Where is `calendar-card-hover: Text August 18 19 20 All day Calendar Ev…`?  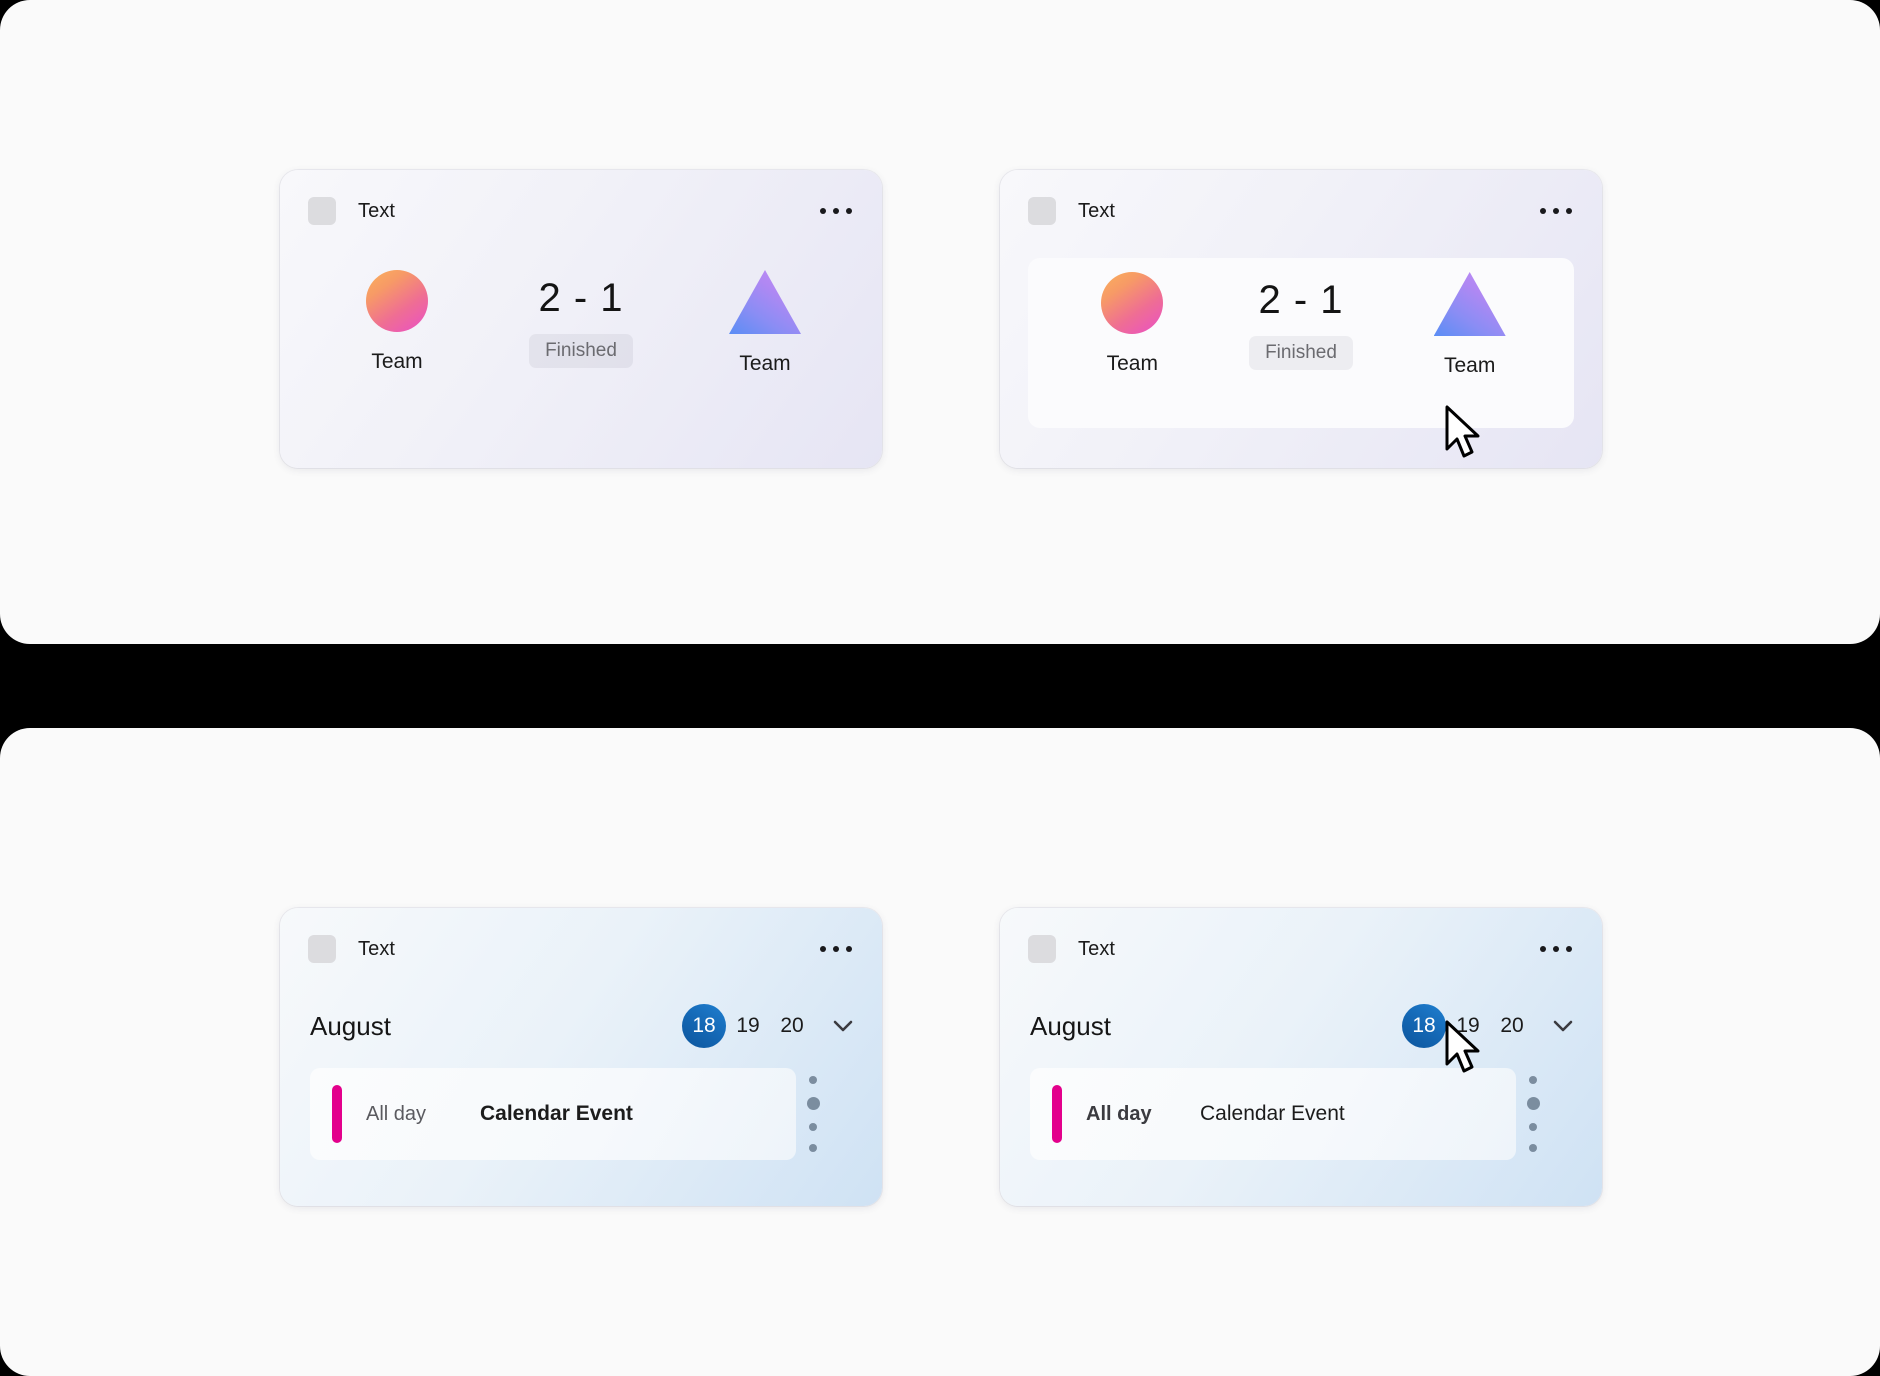
calendar-card-hover: Text August 18 19 20 All day Calendar Ev… is located at coordinates (1301, 1057).